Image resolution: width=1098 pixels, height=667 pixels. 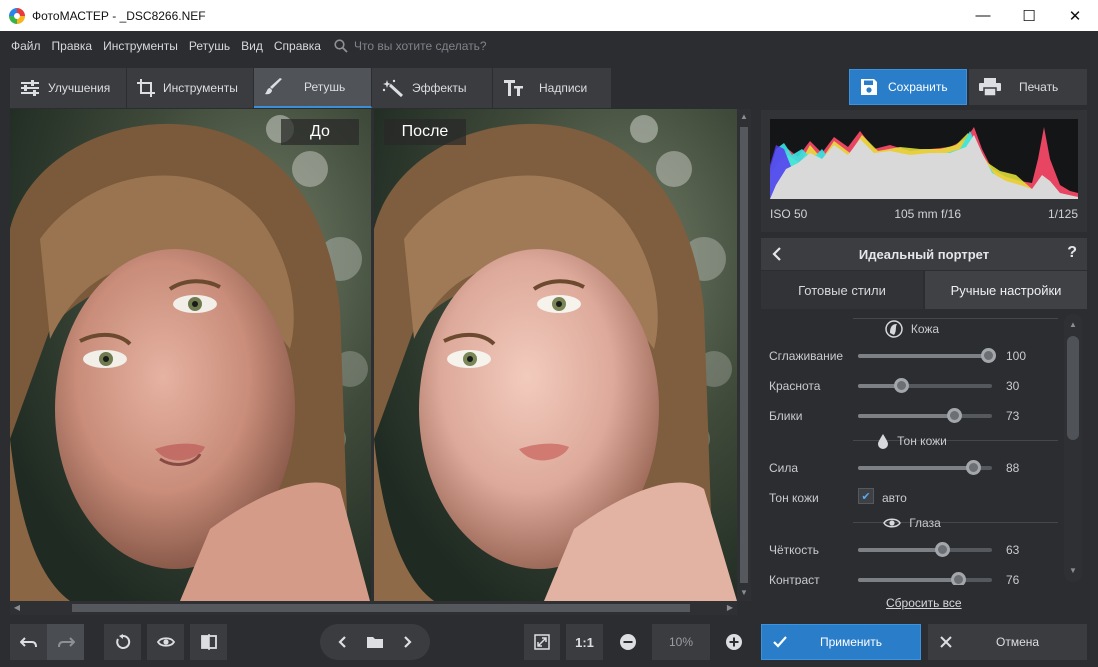 I want to click on cancel-button: Отмена, so click(x=1007, y=642).